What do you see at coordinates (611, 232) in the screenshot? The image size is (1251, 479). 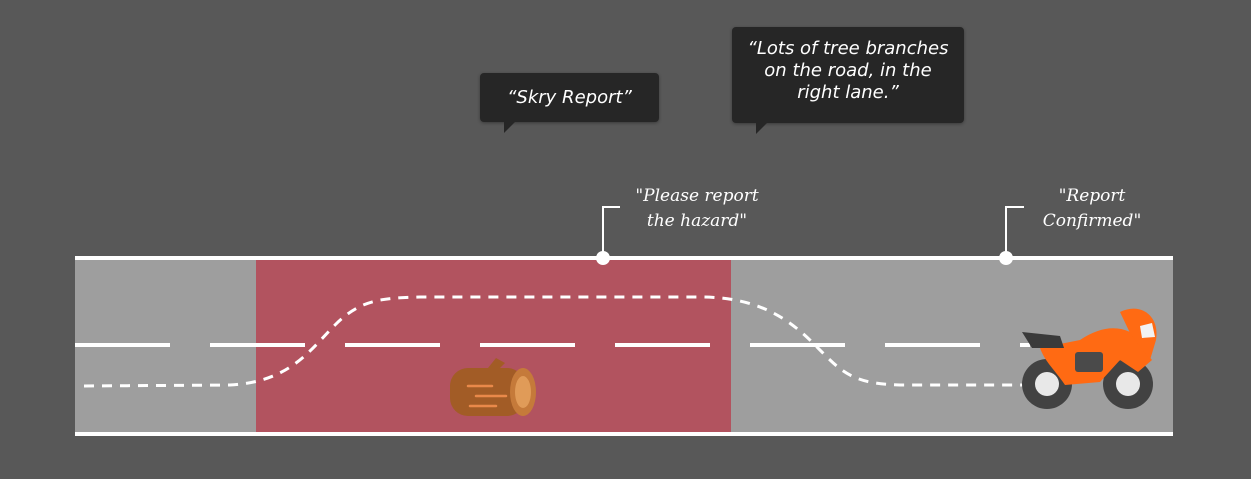 I see `callout-leader-please-report` at bounding box center [611, 232].